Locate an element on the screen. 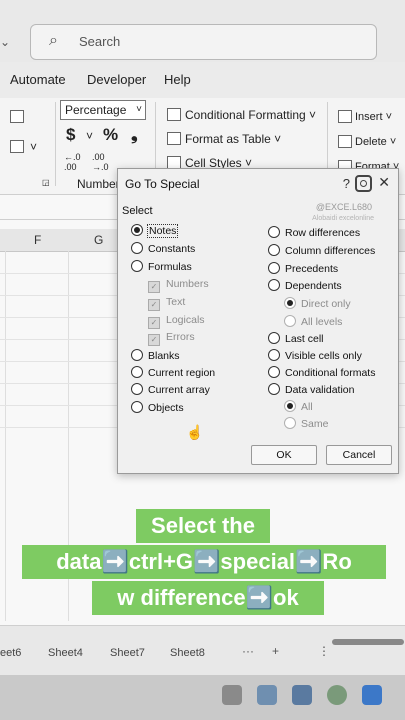 The image size is (405, 720). caption-line-1: Select the is located at coordinates (203, 526).